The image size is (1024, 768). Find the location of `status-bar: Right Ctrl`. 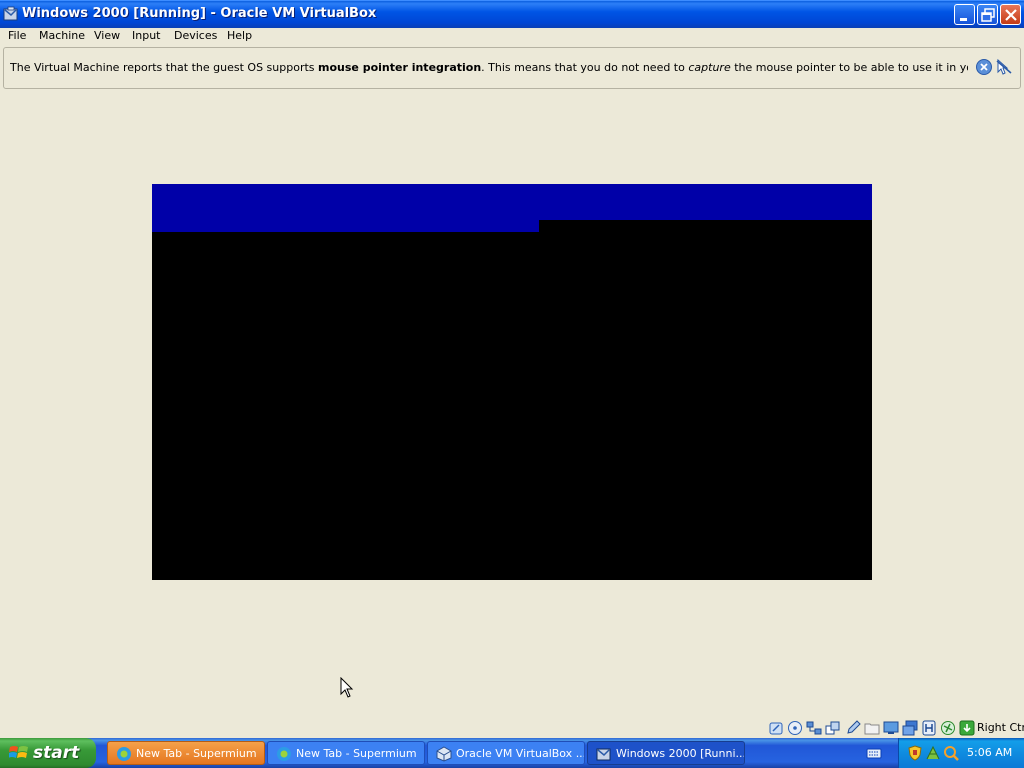

status-bar: Right Ctrl is located at coordinates (512, 728).